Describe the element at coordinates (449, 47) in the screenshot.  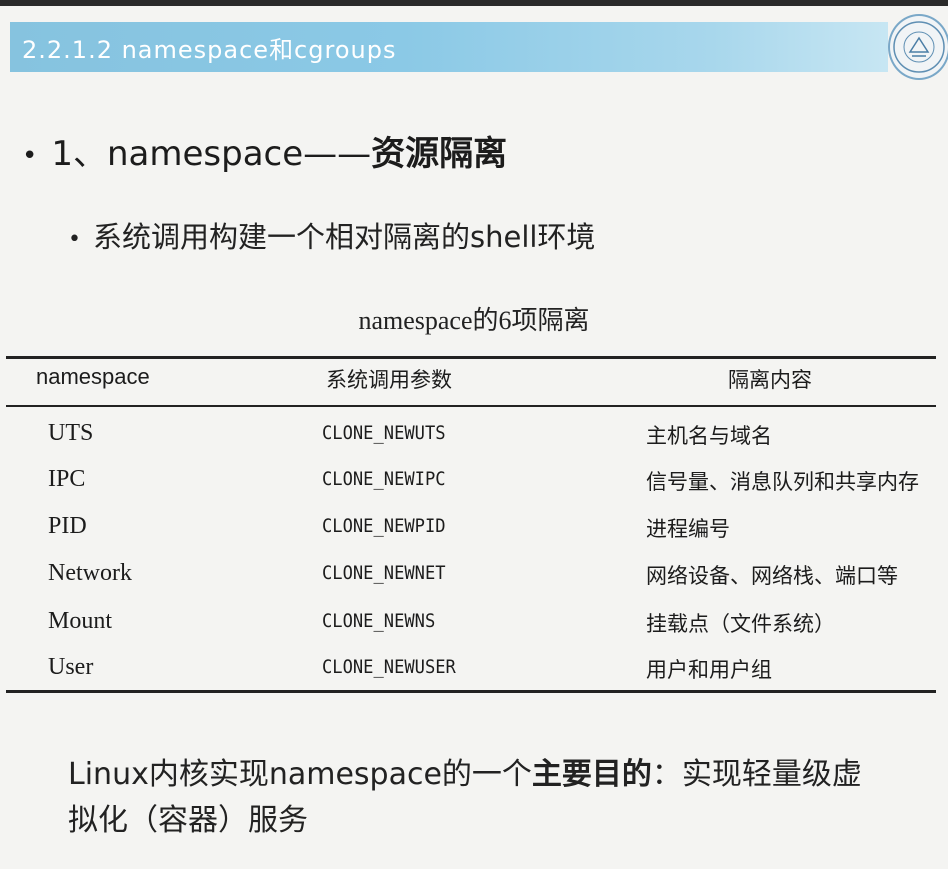
I see `title-bar: 2.2.1.2 namespace和cgroups` at that location.